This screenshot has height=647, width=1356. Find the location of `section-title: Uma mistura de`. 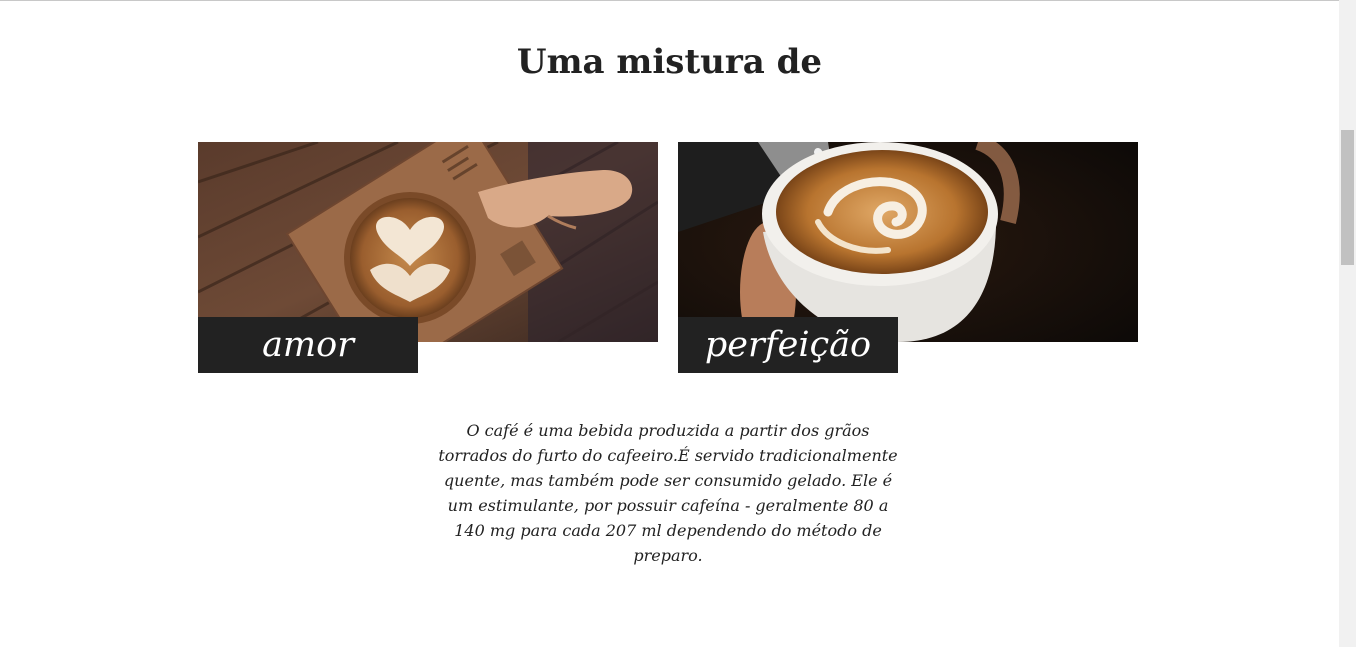

section-title: Uma mistura de is located at coordinates (669, 62).